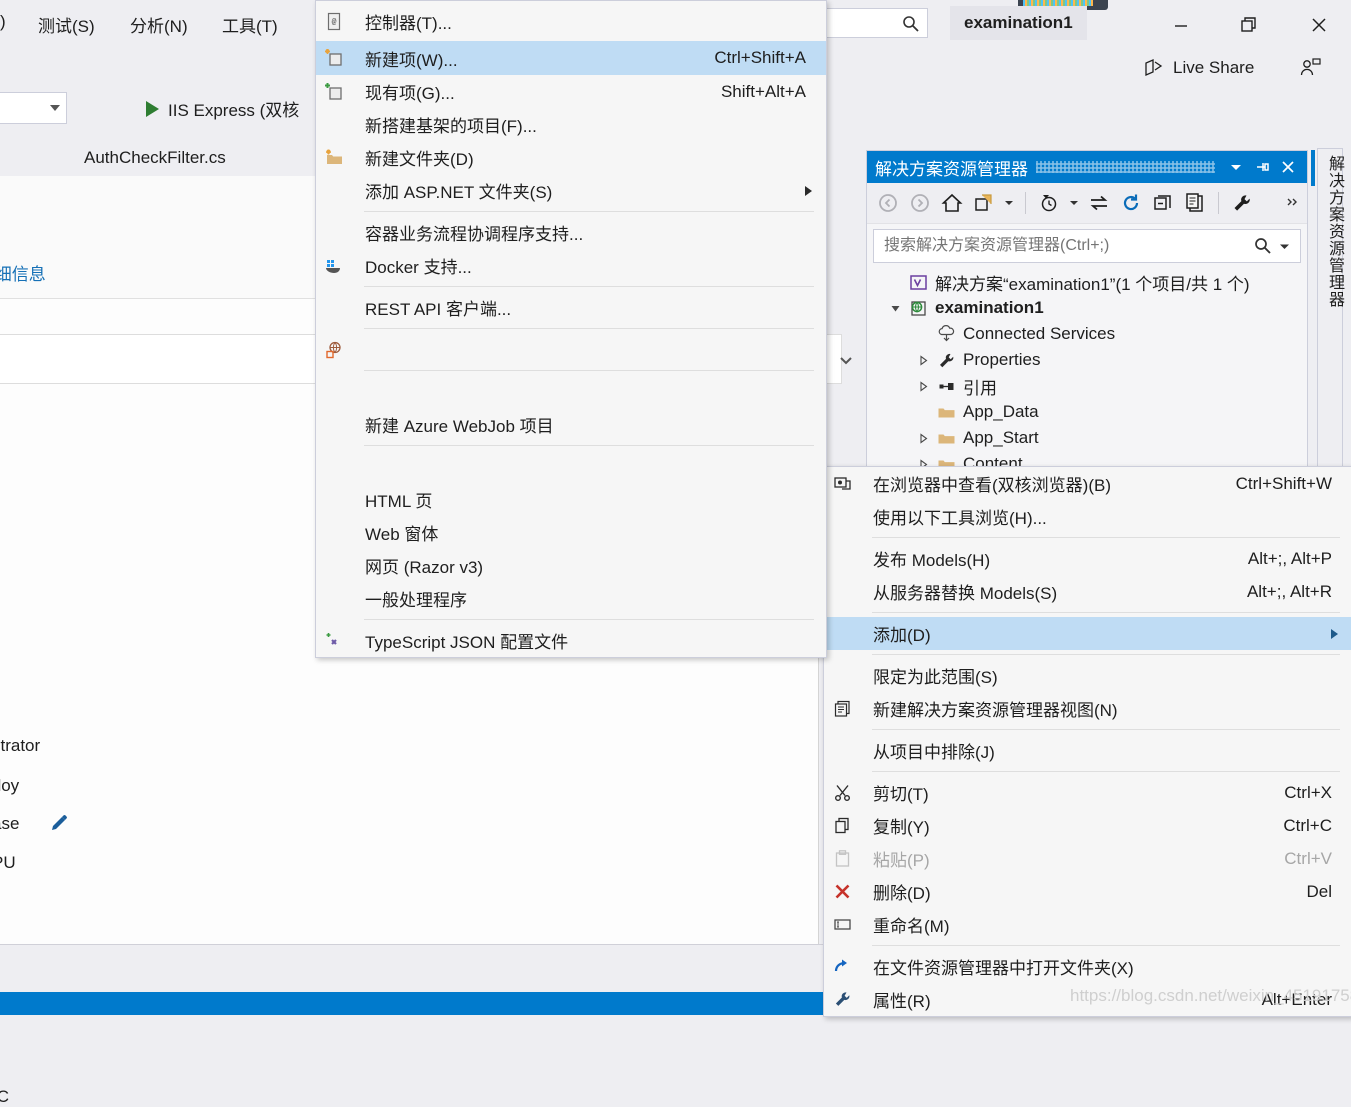 The width and height of the screenshot is (1351, 1107). I want to click on tree-node-label: Properties, so click(1002, 359).